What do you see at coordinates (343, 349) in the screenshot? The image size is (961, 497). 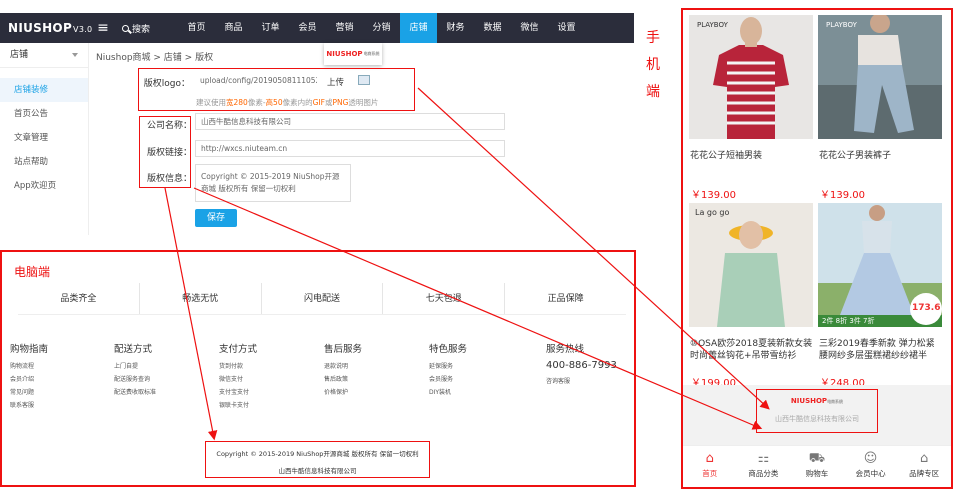 I see `footer-column-title: 售后服务` at bounding box center [343, 349].